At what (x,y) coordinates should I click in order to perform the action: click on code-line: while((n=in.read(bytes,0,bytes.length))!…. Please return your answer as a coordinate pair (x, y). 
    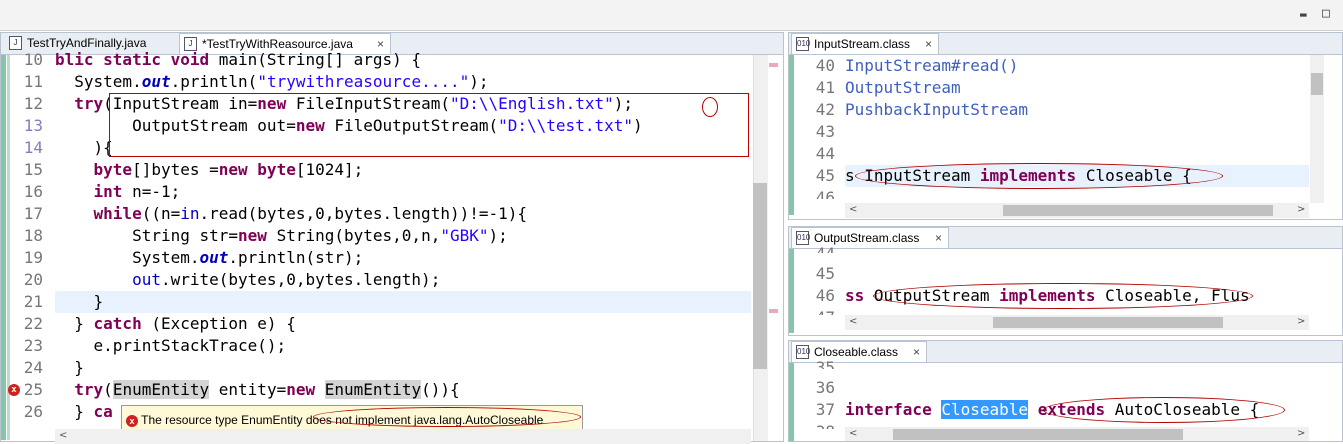
    Looking at the image, I should click on (310, 213).